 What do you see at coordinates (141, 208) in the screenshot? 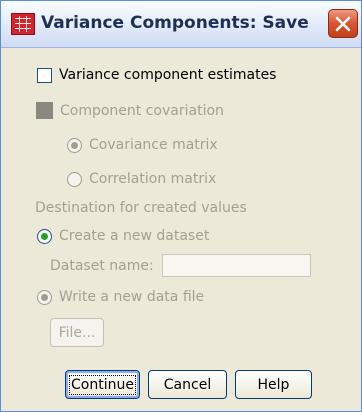
I see `destination-heading: Destination for created values` at bounding box center [141, 208].